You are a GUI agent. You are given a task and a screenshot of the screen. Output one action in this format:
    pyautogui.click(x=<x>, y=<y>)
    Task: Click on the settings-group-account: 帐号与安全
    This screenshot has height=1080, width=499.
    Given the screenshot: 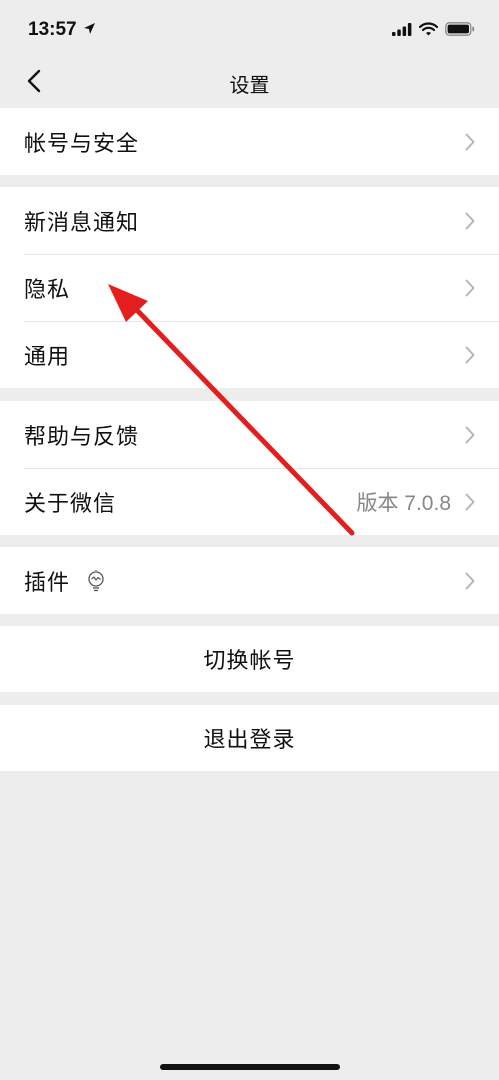 What is the action you would take?
    pyautogui.click(x=249, y=141)
    